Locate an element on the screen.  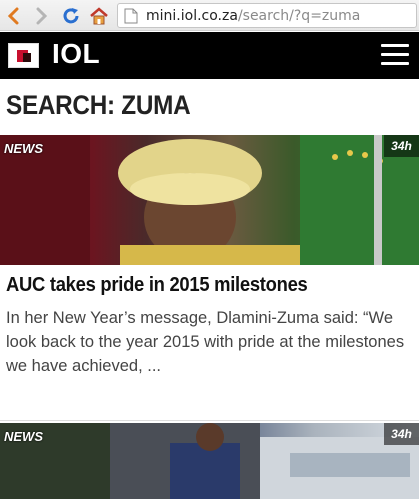
reload-icon is located at coordinates (71, 16).